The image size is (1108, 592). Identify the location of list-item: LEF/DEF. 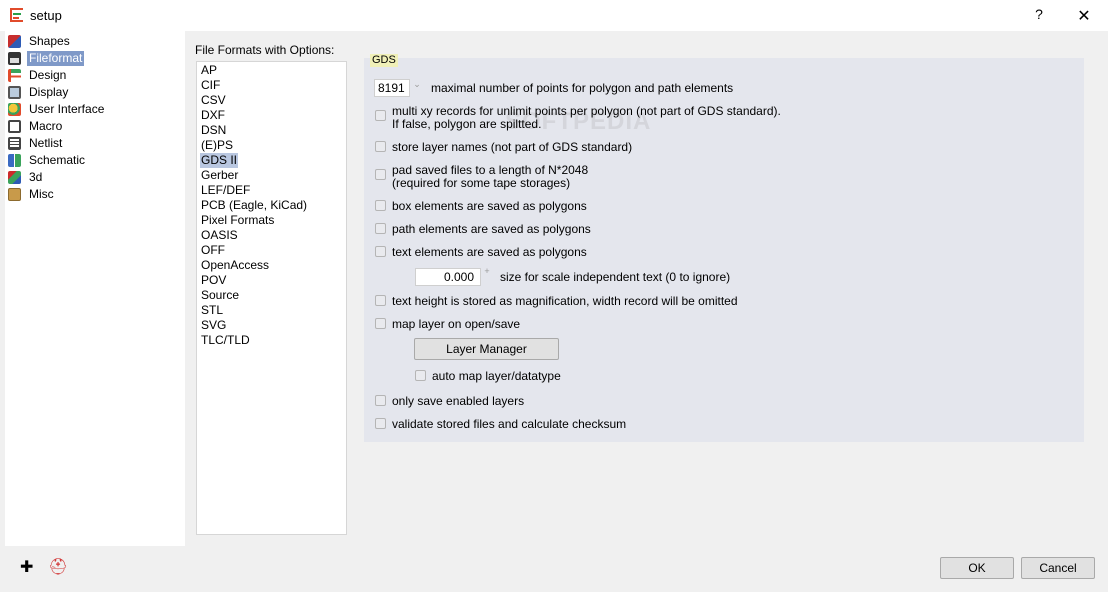
(225, 190).